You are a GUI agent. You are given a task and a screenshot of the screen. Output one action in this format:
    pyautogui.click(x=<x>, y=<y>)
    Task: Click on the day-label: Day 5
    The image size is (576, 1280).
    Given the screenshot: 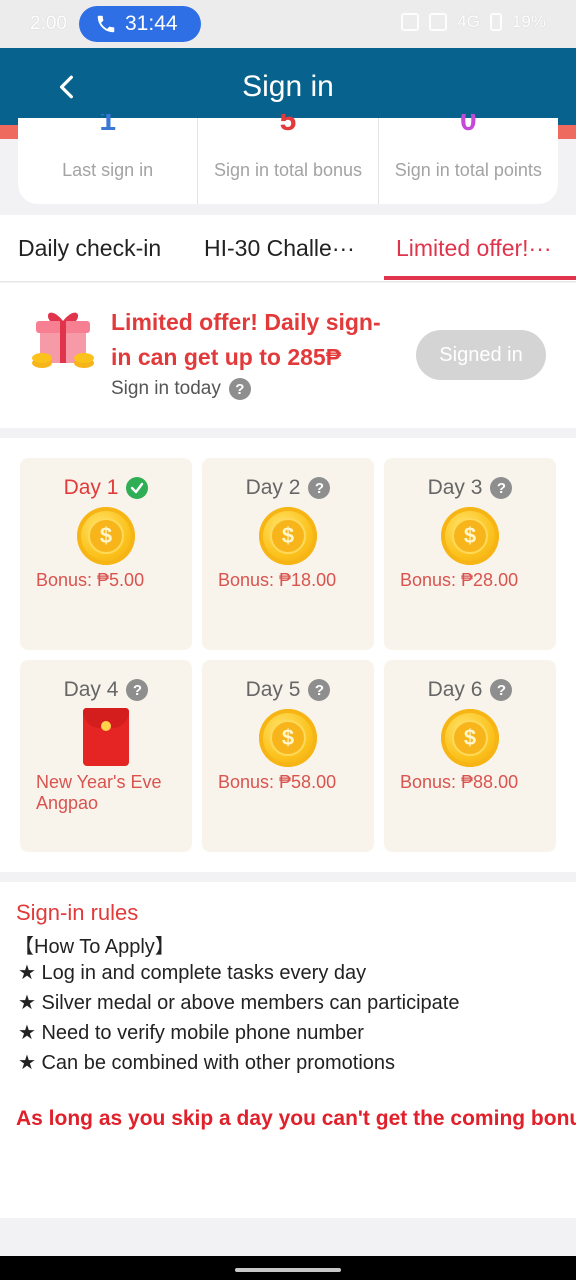 What is the action you would take?
    pyautogui.click(x=273, y=689)
    